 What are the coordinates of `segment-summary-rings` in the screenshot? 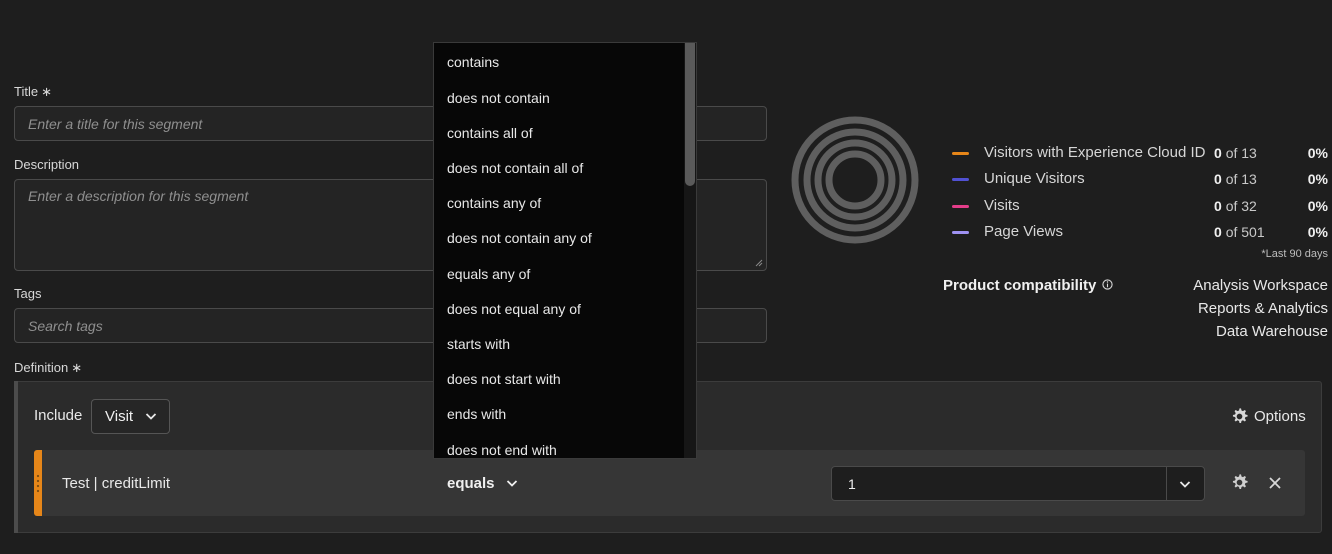 It's located at (855, 180).